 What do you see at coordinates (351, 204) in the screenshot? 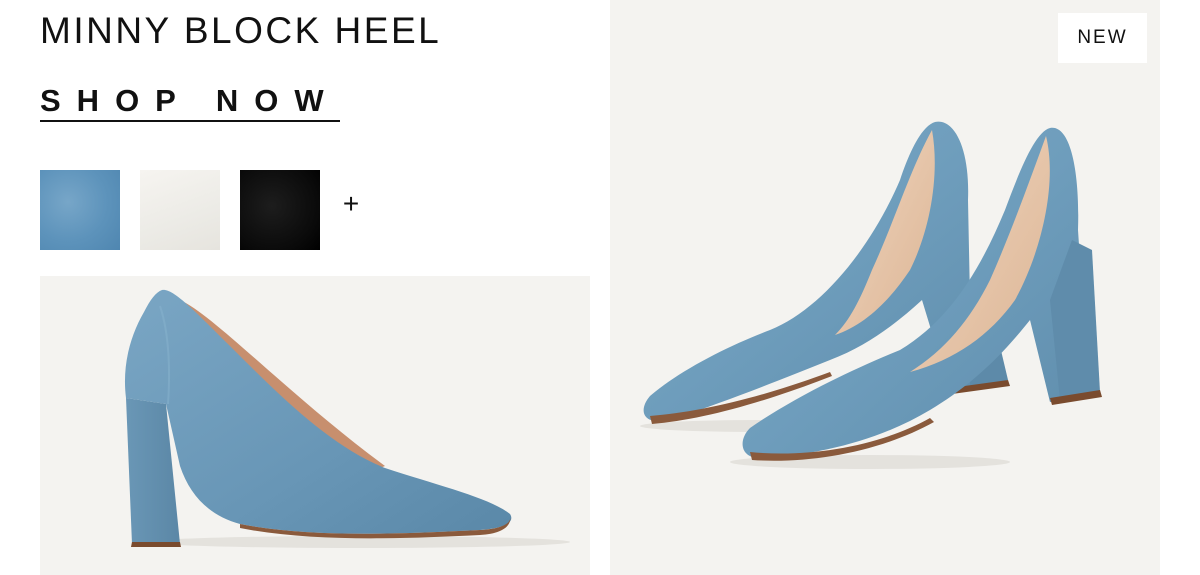
I see `more-colors-plus-icon: +` at bounding box center [351, 204].